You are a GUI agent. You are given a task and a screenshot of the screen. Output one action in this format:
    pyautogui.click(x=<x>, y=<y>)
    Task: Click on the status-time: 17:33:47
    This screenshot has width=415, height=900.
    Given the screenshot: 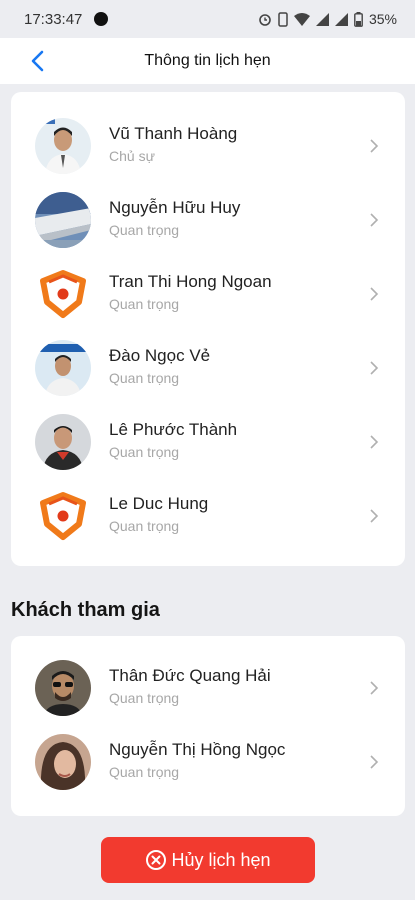 What is the action you would take?
    pyautogui.click(x=53, y=19)
    